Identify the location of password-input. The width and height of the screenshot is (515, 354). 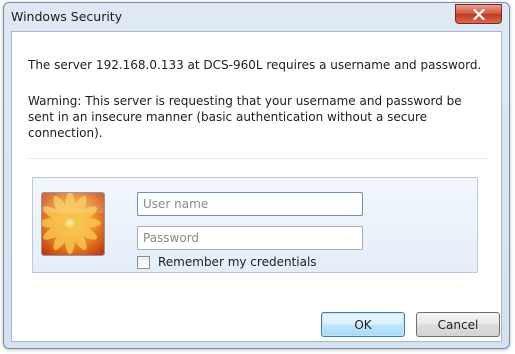
(250, 238).